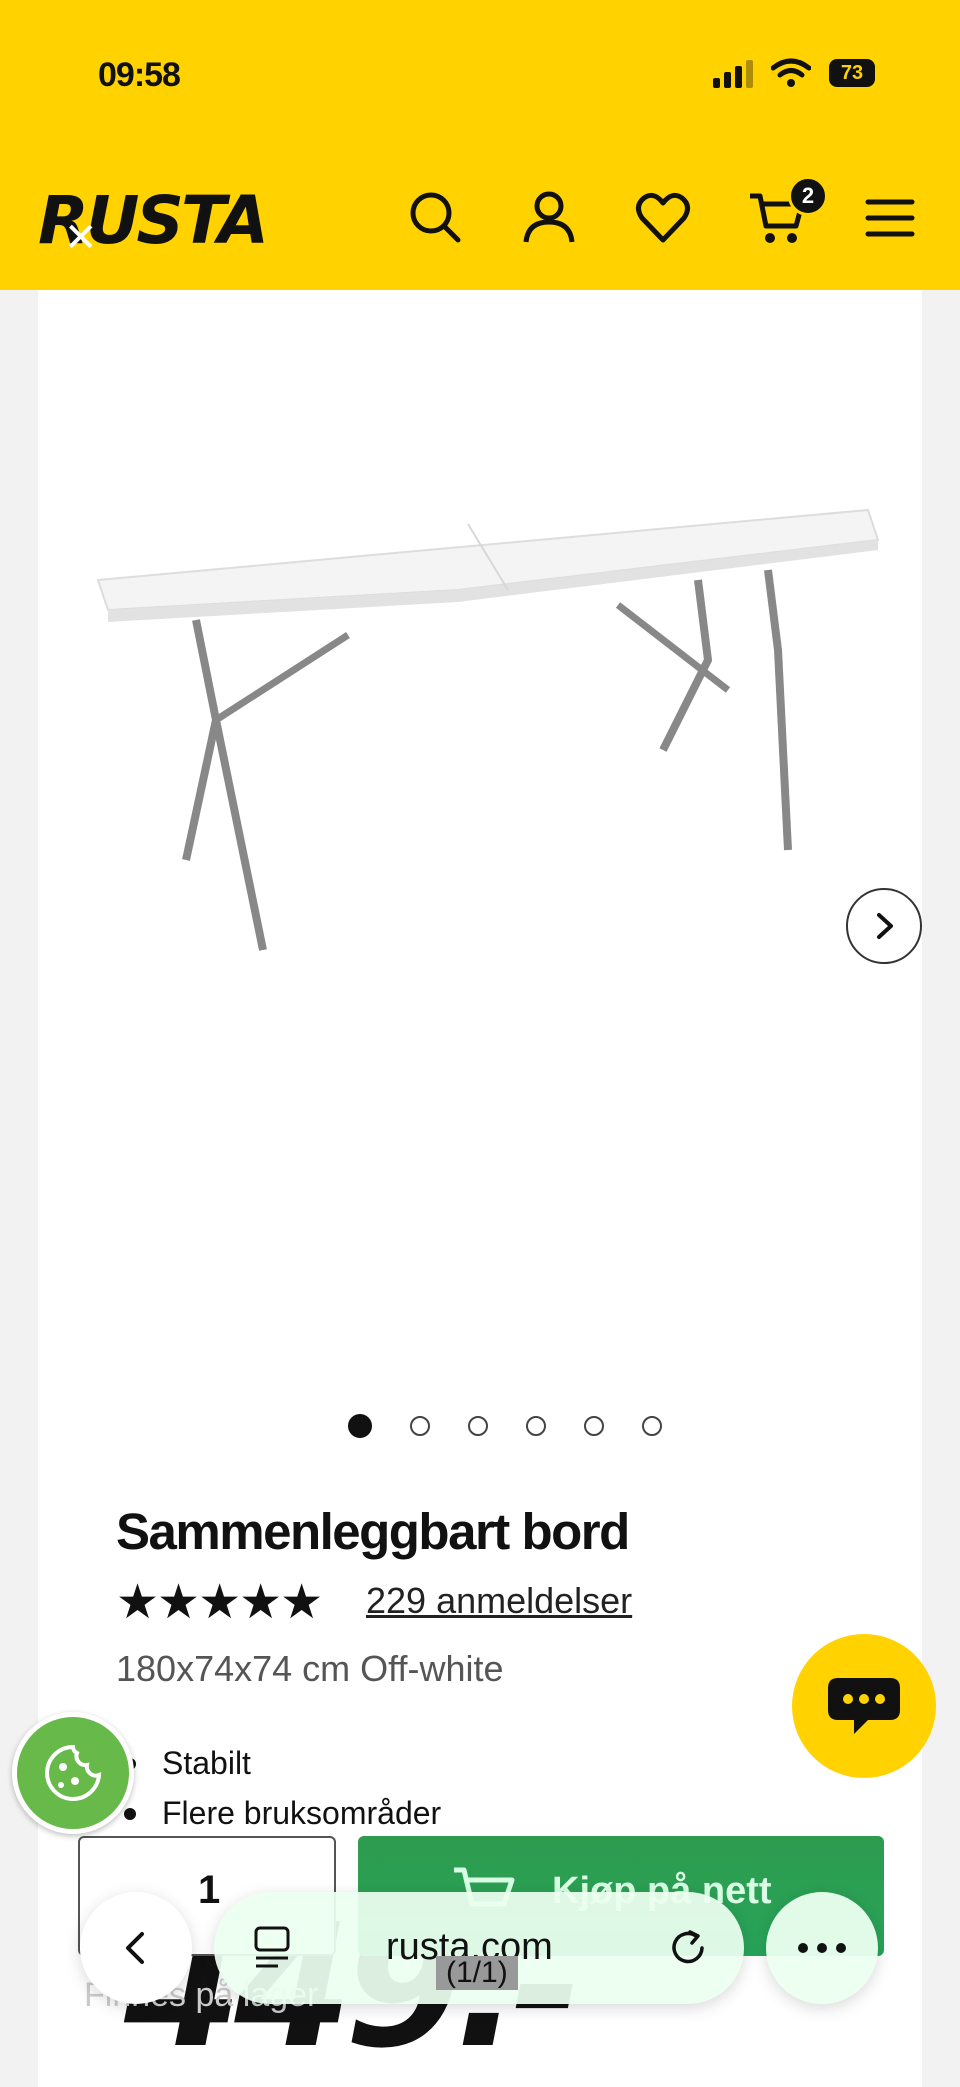 The image size is (960, 2087). What do you see at coordinates (219, 1602) in the screenshot?
I see `rating-stars: ★★★★★` at bounding box center [219, 1602].